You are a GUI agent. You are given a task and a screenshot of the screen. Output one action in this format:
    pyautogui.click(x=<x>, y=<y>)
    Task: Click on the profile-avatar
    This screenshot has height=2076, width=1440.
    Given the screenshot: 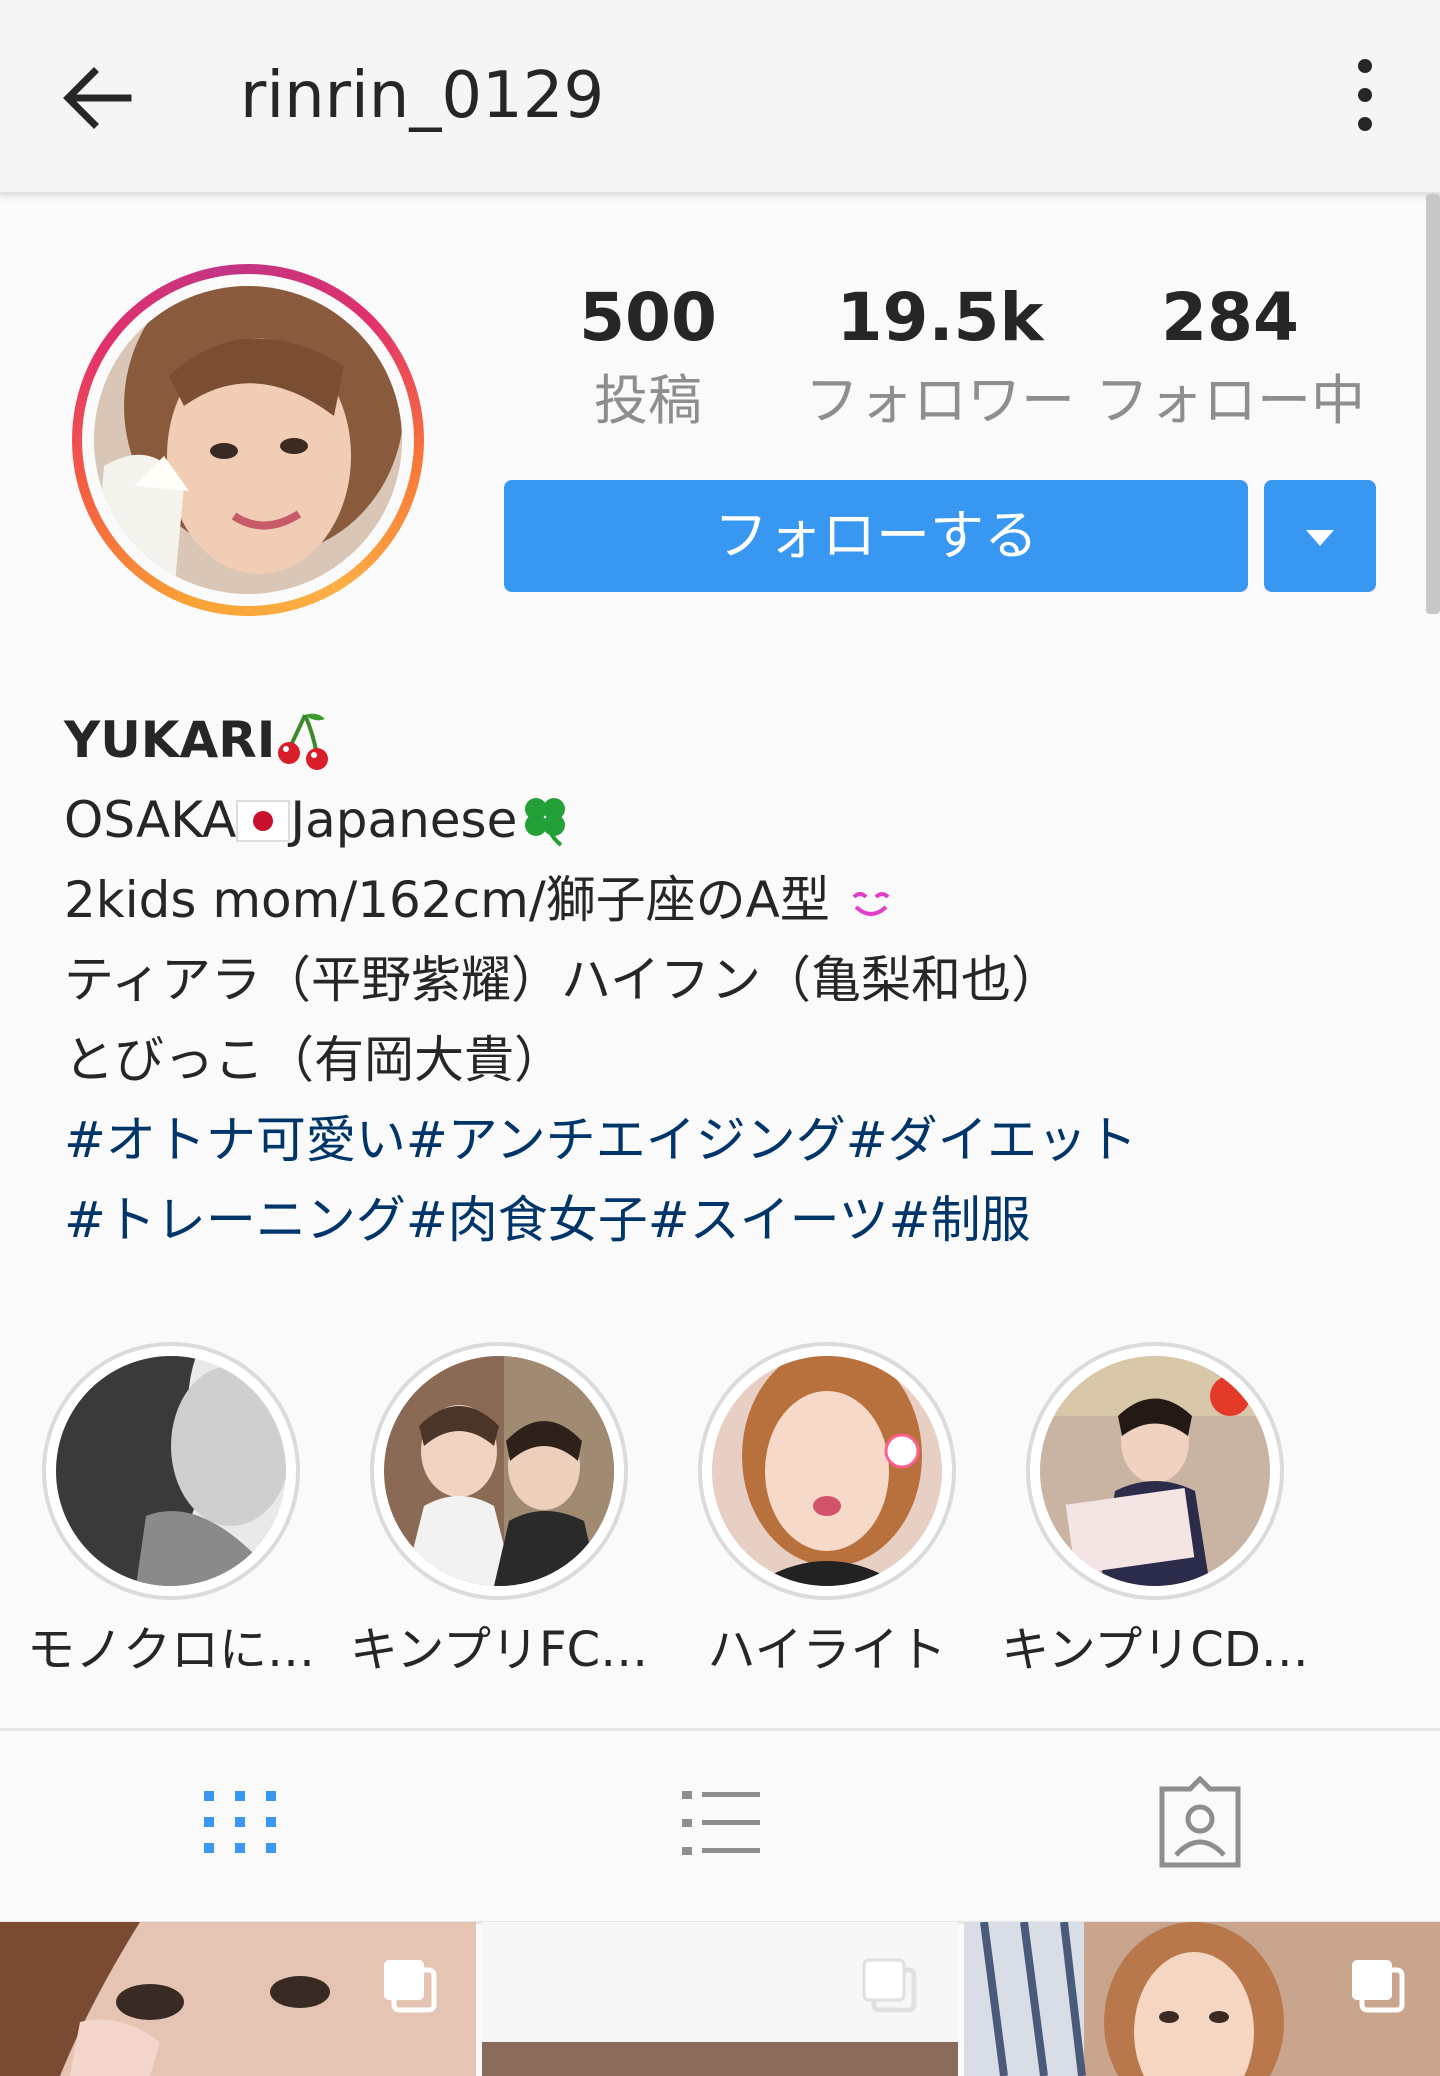 What is the action you would take?
    pyautogui.click(x=248, y=440)
    